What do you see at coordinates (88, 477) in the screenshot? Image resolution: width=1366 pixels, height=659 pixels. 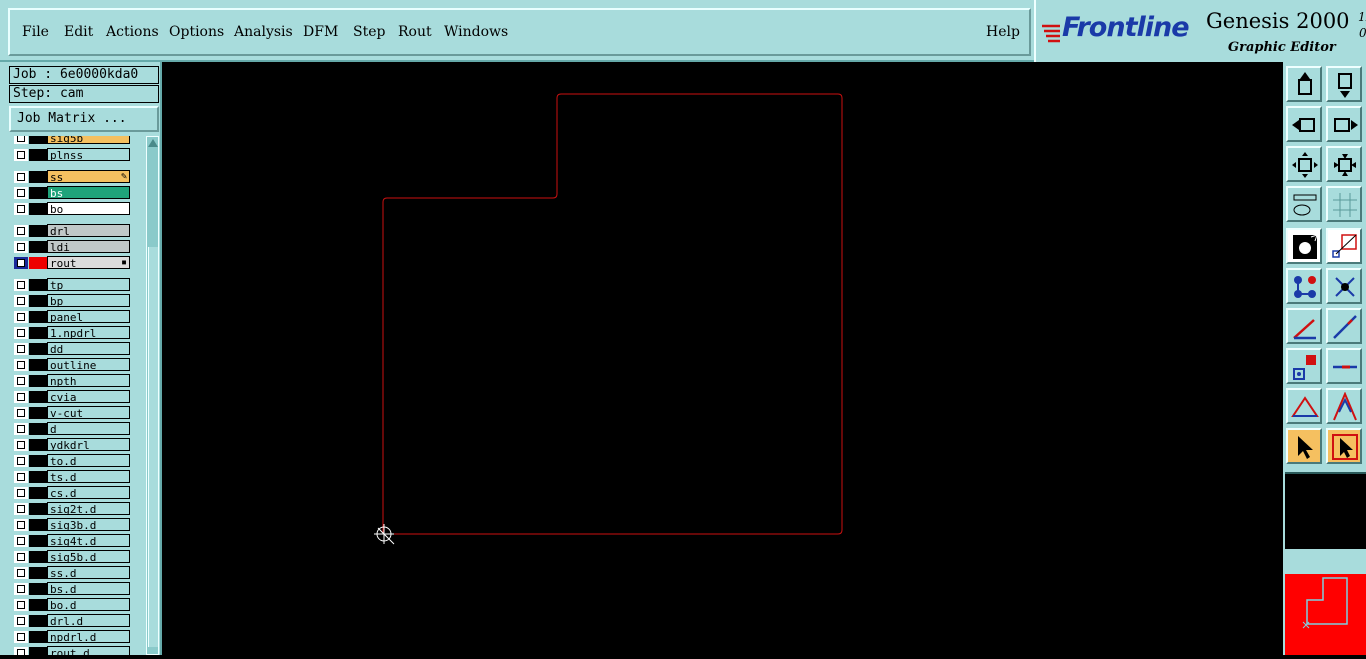 I see `layer-name-label: ts.d` at bounding box center [88, 477].